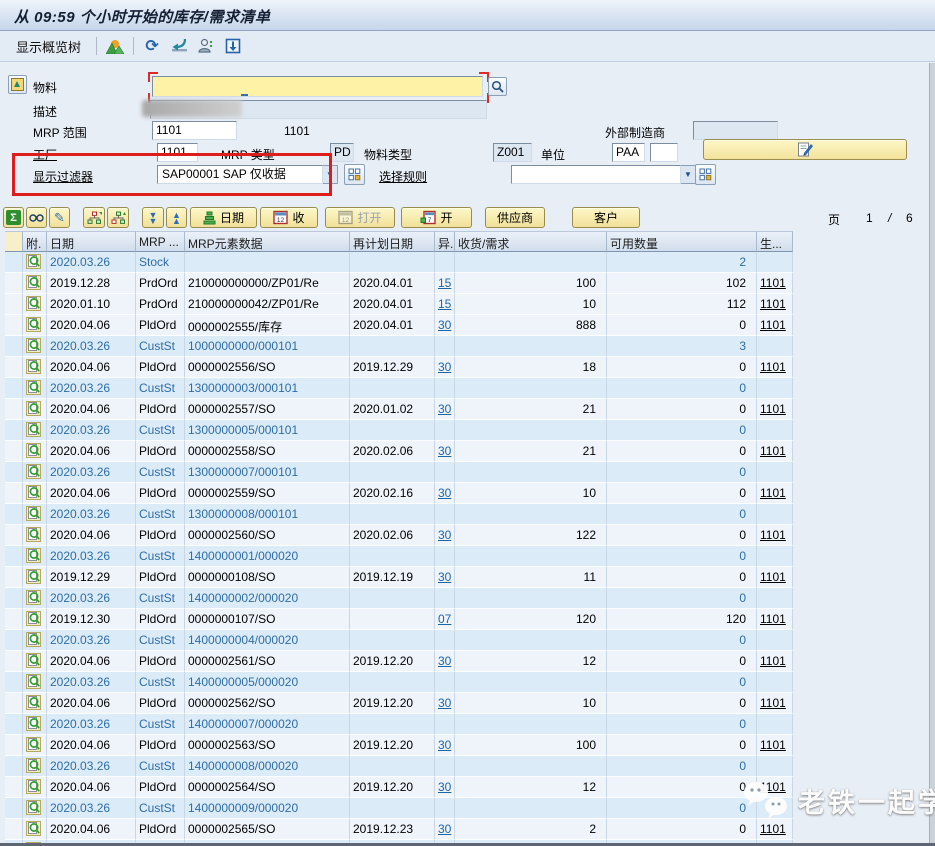 The image size is (935, 846). I want to click on table-row: 2020.03.26 CustSt 1400000009/000020 0, so click(399, 808).